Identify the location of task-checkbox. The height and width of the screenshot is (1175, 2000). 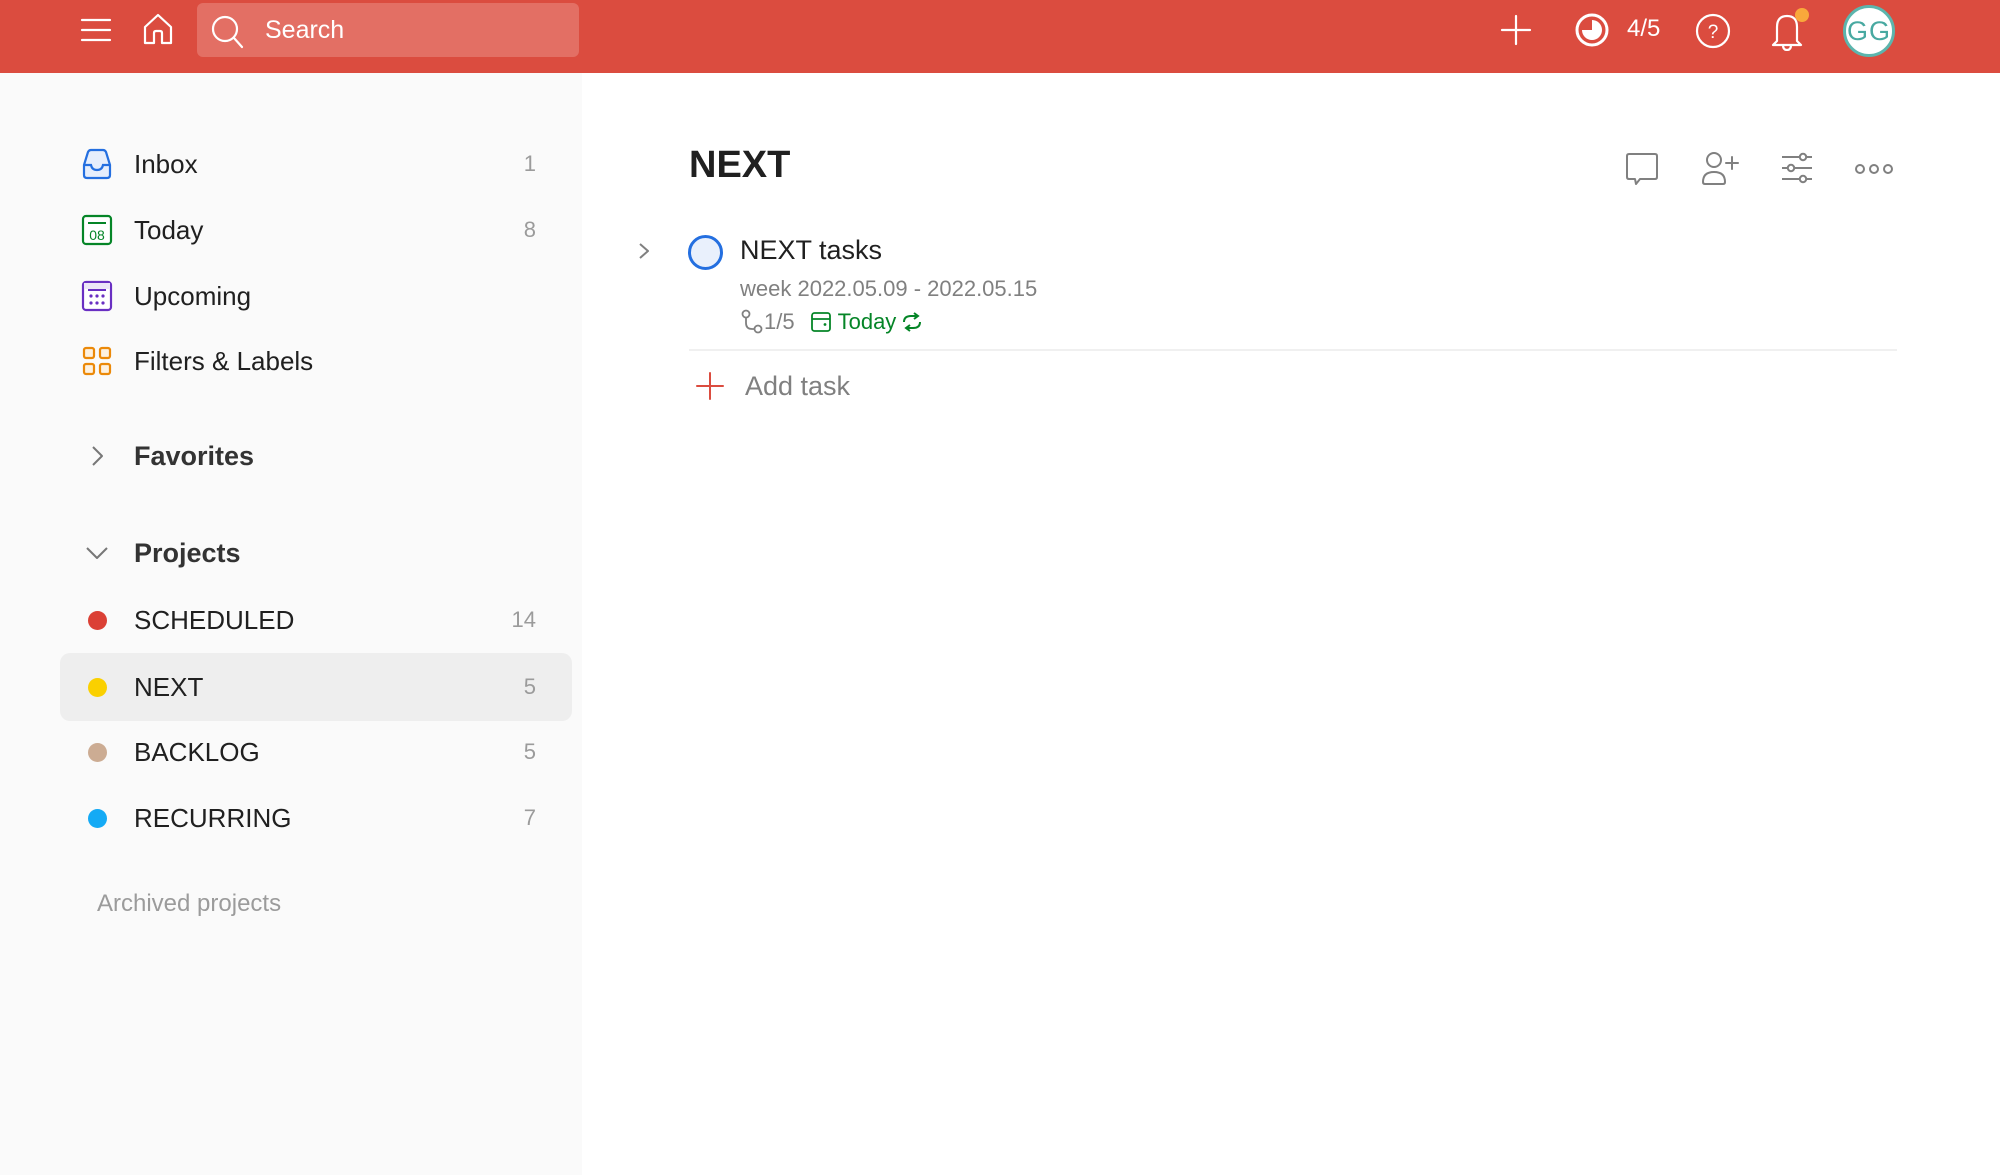
(705, 252).